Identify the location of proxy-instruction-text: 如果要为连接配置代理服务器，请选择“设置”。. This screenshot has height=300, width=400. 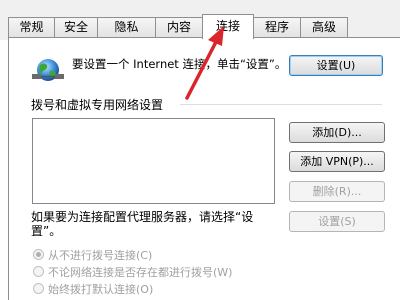
(142, 224).